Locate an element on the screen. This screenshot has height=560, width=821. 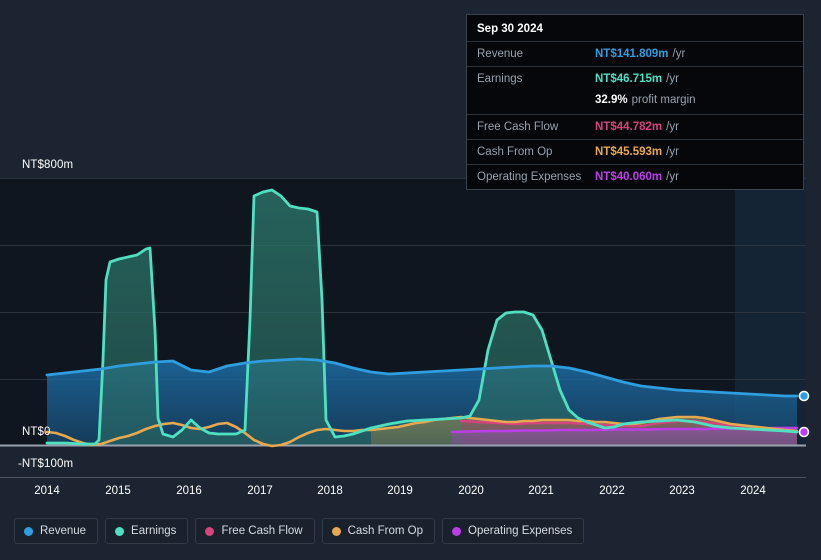
legend-dot-free-cash-flow-icon is located at coordinates (210, 531).